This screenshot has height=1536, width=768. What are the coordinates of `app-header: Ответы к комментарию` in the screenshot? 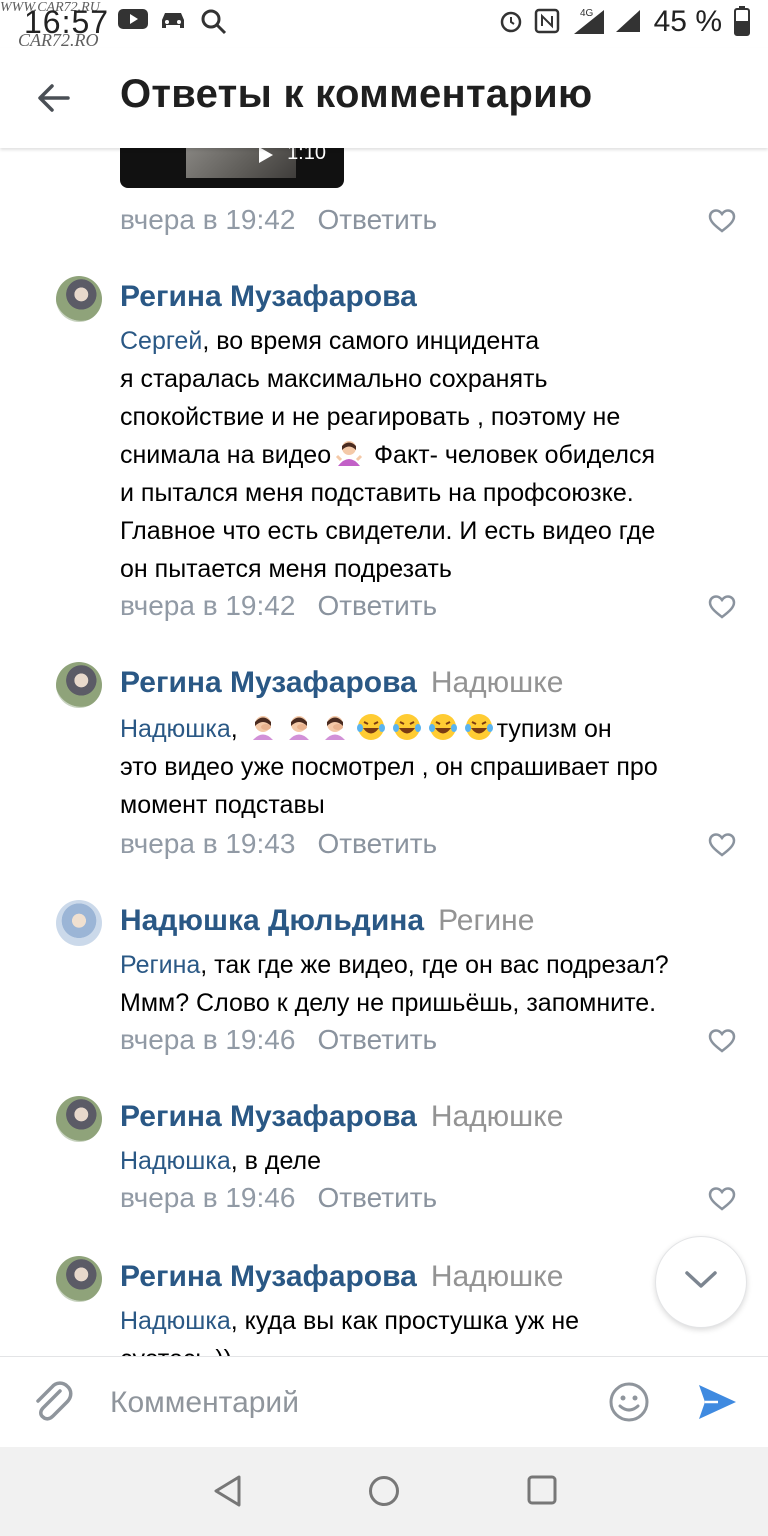 It's located at (384, 98).